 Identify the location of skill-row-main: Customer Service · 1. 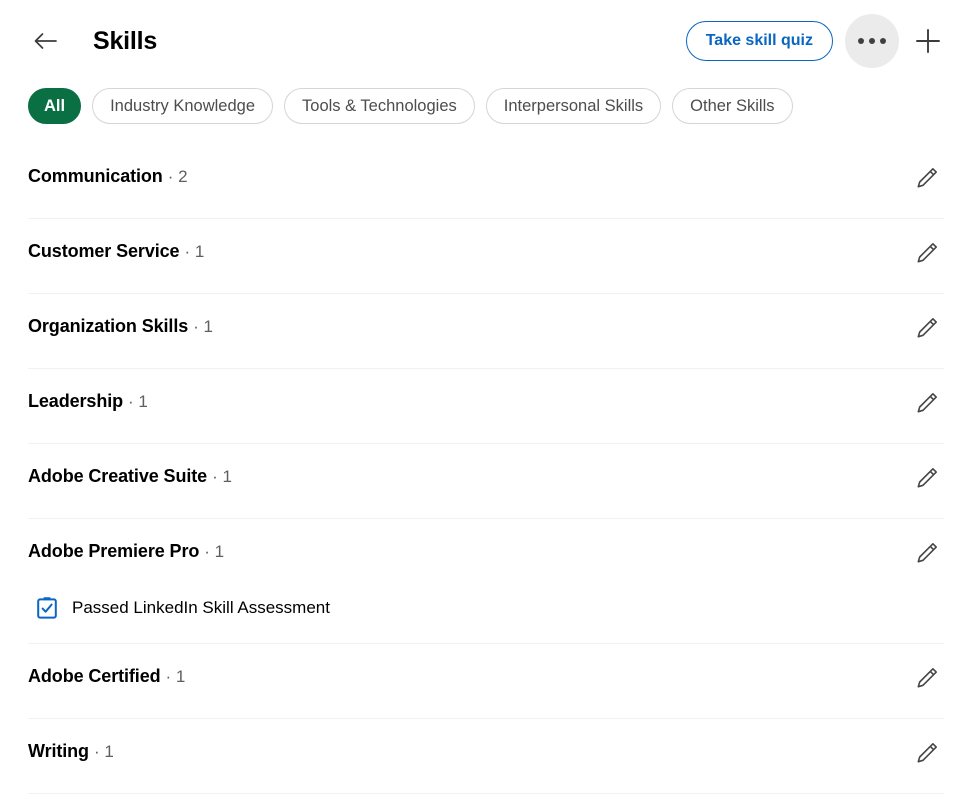
(486, 256).